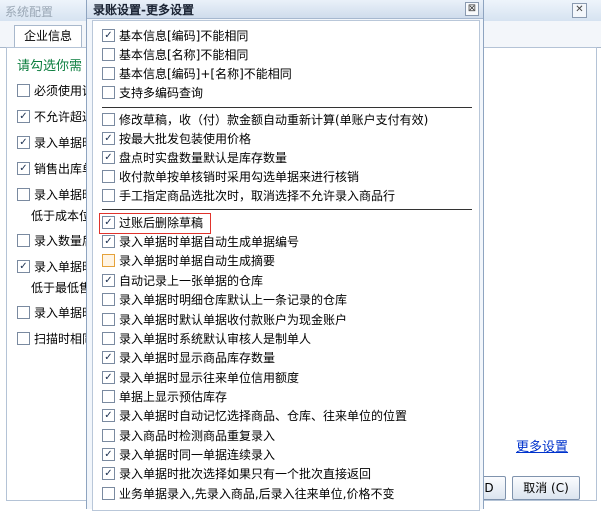  Describe the element at coordinates (188, 358) in the screenshot. I see `option-row: 录入单据时显示商品库存数量` at that location.